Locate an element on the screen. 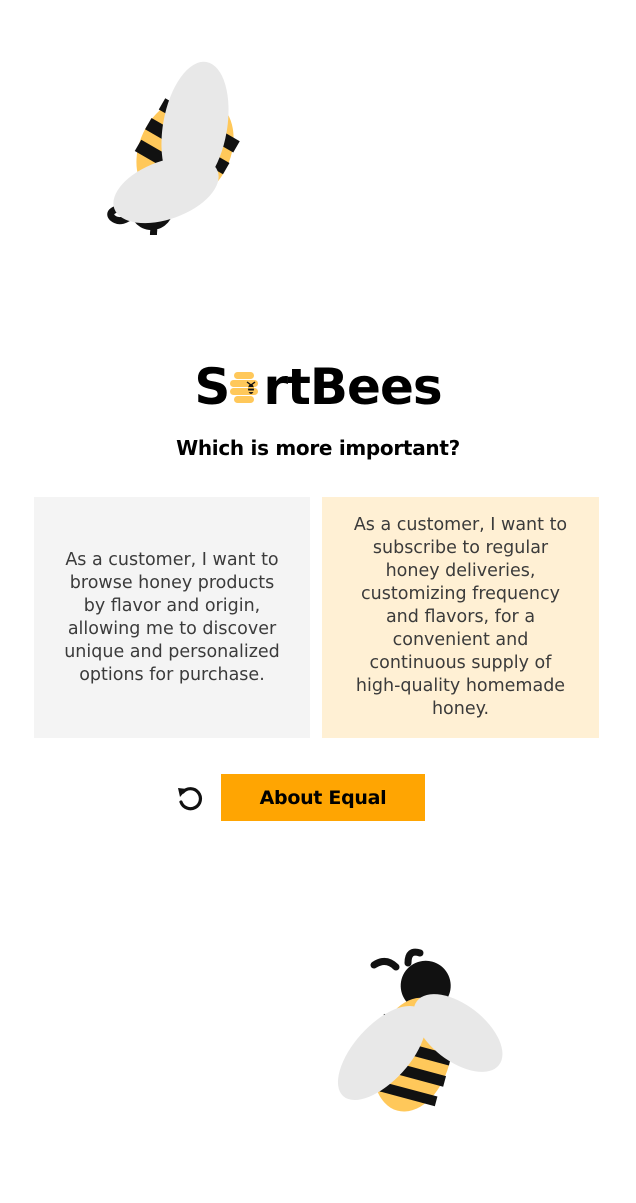 Image resolution: width=636 pixels, height=1203 pixels. logo-wordmark: S rtBees is located at coordinates (318, 387).